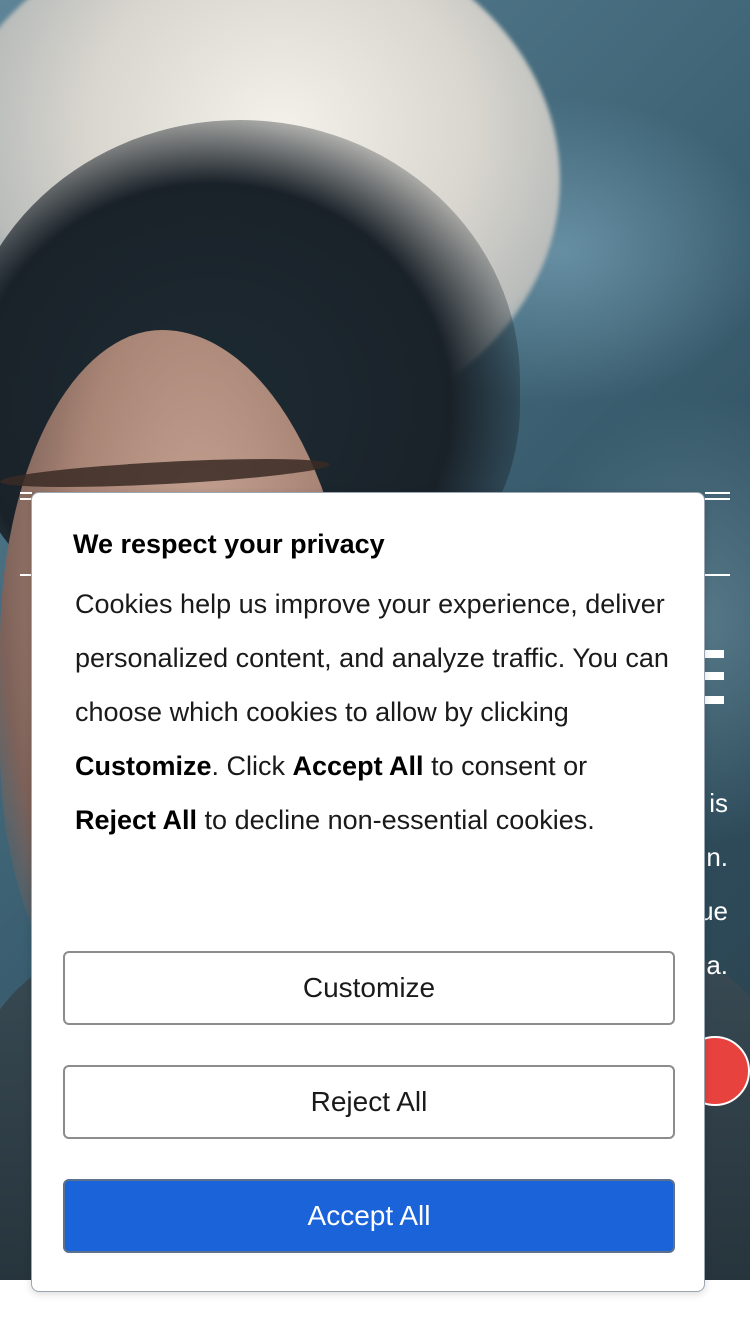  What do you see at coordinates (252, 766) in the screenshot?
I see `consent-body-part: . Click` at bounding box center [252, 766].